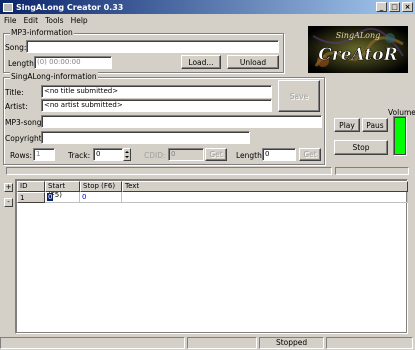 This screenshot has width=415, height=350. Describe the element at coordinates (14, 92) in the screenshot. I see `title-label: Title:` at that location.